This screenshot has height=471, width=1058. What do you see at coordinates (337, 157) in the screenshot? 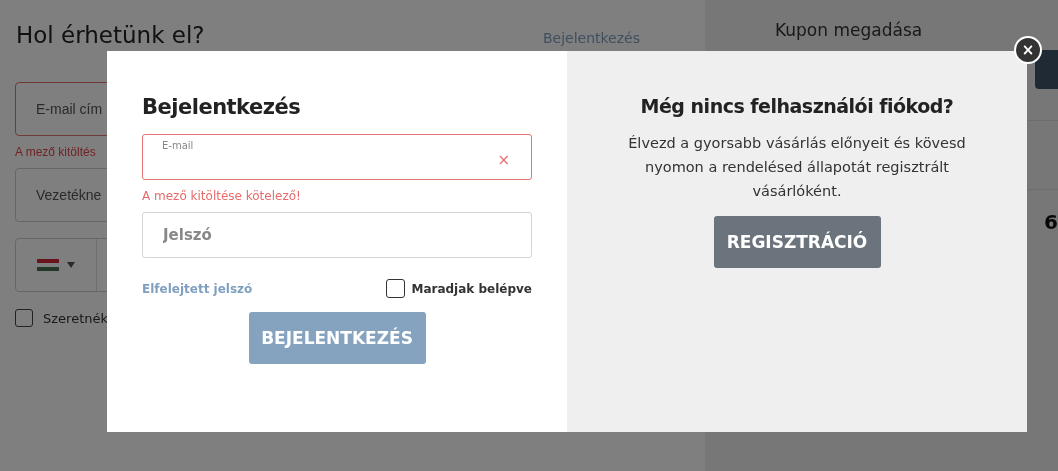
I see `email-field` at bounding box center [337, 157].